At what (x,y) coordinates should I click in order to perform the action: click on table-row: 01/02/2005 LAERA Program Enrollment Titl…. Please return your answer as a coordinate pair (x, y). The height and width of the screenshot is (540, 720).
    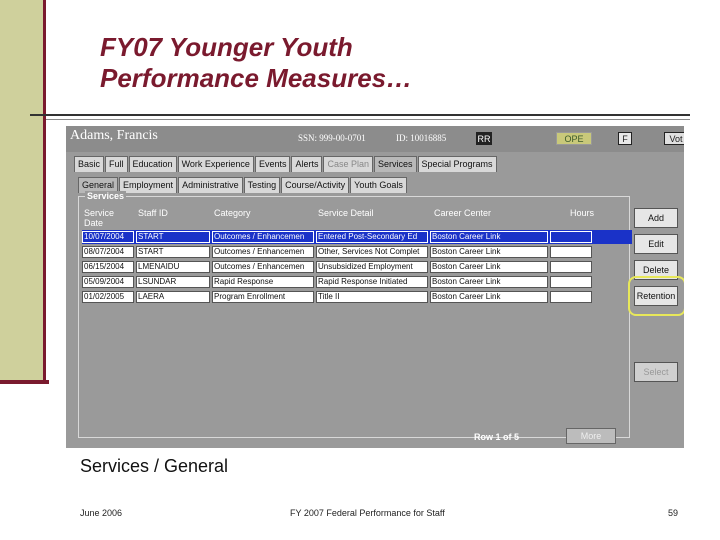
    Looking at the image, I should click on (357, 297).